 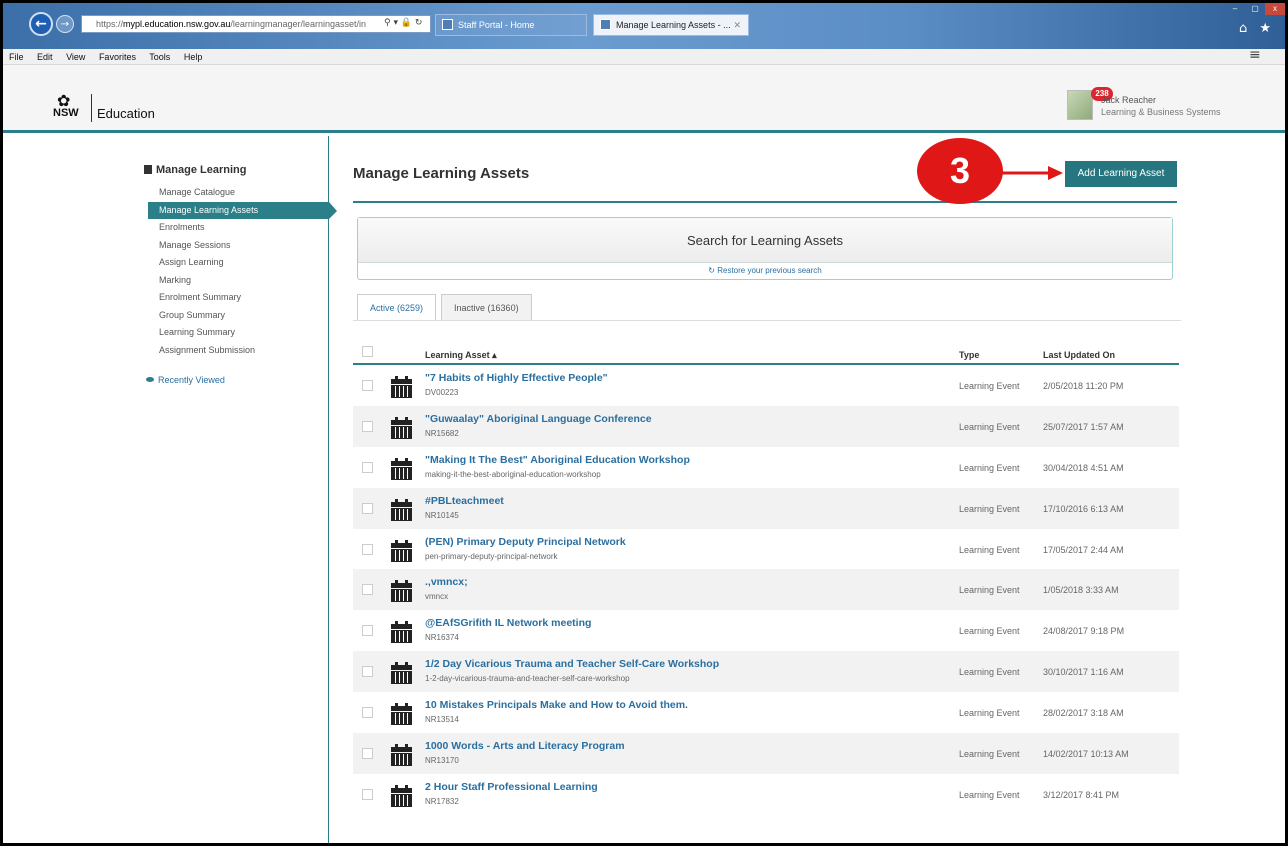 What do you see at coordinates (525, 542) in the screenshot?
I see `asset-title-link: (PEN) Primary Deputy Principal Network` at bounding box center [525, 542].